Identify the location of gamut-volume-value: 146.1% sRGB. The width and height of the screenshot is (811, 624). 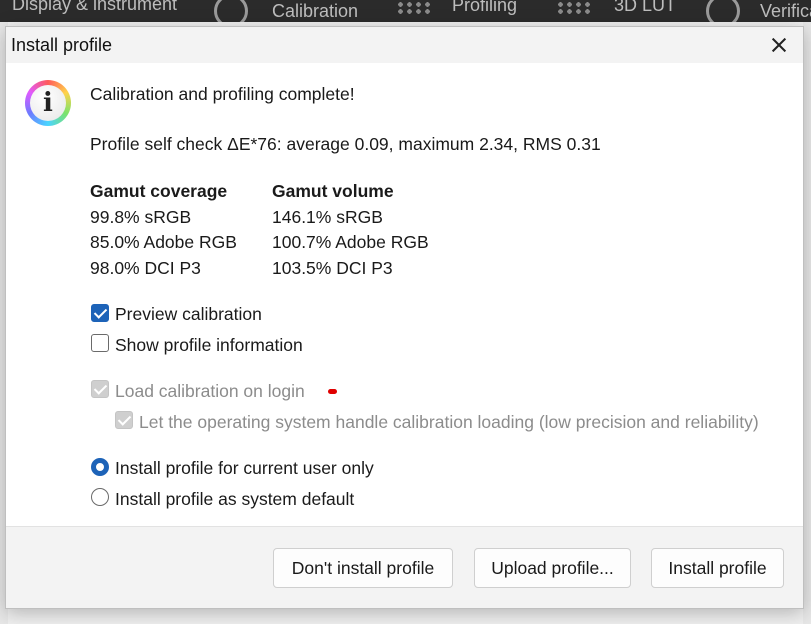
(327, 217).